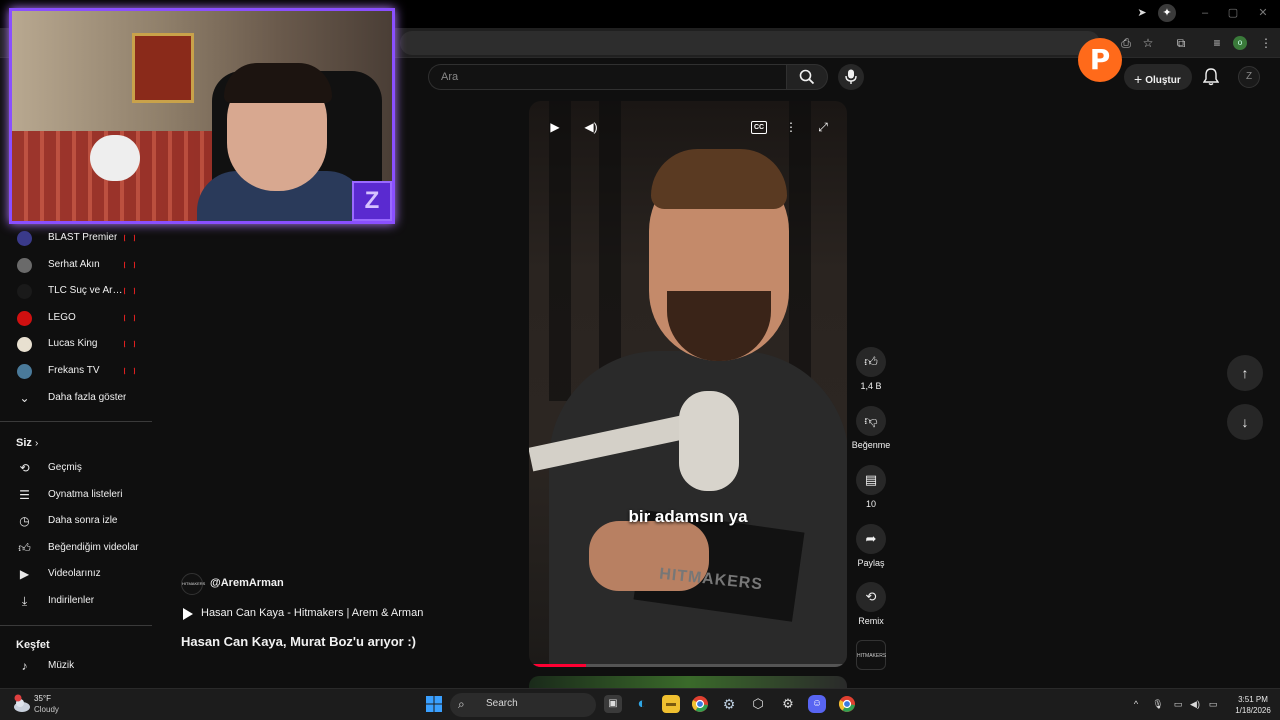 The height and width of the screenshot is (720, 1280). Describe the element at coordinates (24, 521) in the screenshot. I see `watch-later-icon: ◷` at that location.